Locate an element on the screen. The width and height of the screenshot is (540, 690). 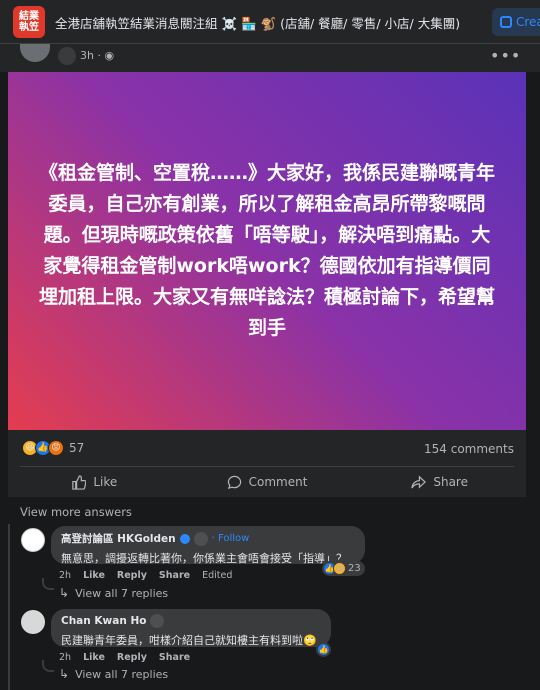
view-more-answers-link: View more answers is located at coordinates (76, 512).